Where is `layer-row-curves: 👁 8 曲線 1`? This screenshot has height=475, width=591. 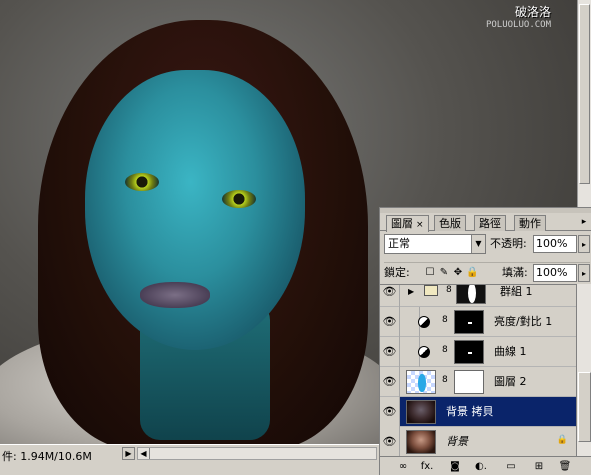 layer-row-curves: 👁 8 曲線 1 is located at coordinates (478, 352).